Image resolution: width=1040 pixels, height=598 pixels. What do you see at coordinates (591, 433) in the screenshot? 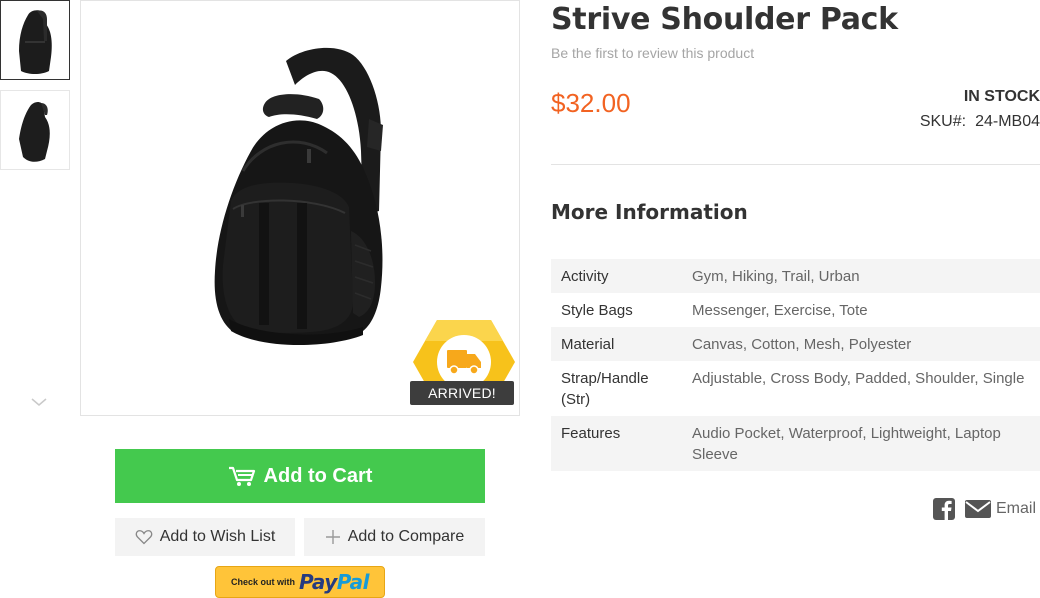
I see `attribute-label: Features` at bounding box center [591, 433].